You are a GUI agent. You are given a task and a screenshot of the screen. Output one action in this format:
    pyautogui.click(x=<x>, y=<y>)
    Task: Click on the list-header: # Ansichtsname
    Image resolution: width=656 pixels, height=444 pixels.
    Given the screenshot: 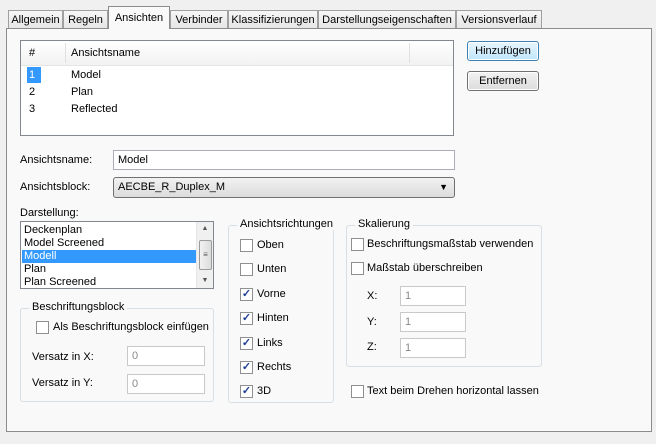 What is the action you would take?
    pyautogui.click(x=237, y=53)
    